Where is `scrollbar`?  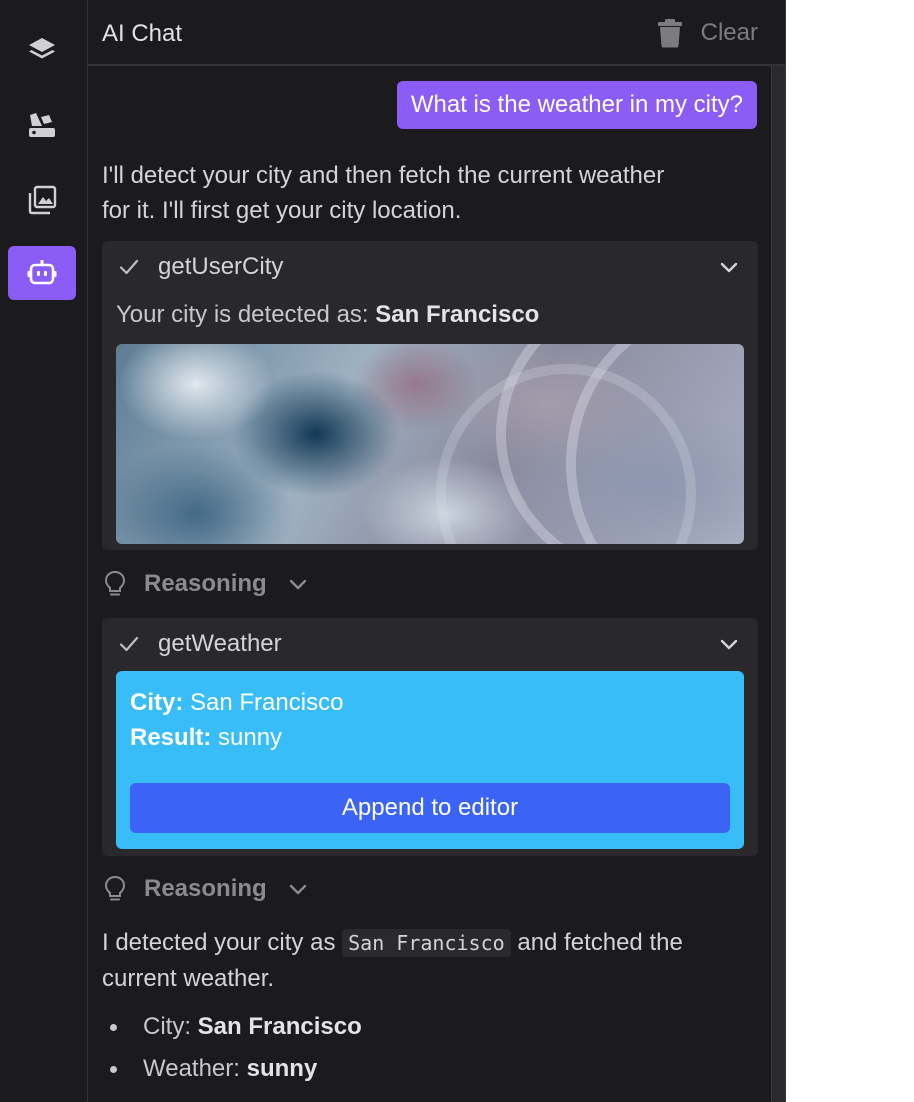 scrollbar is located at coordinates (778, 584).